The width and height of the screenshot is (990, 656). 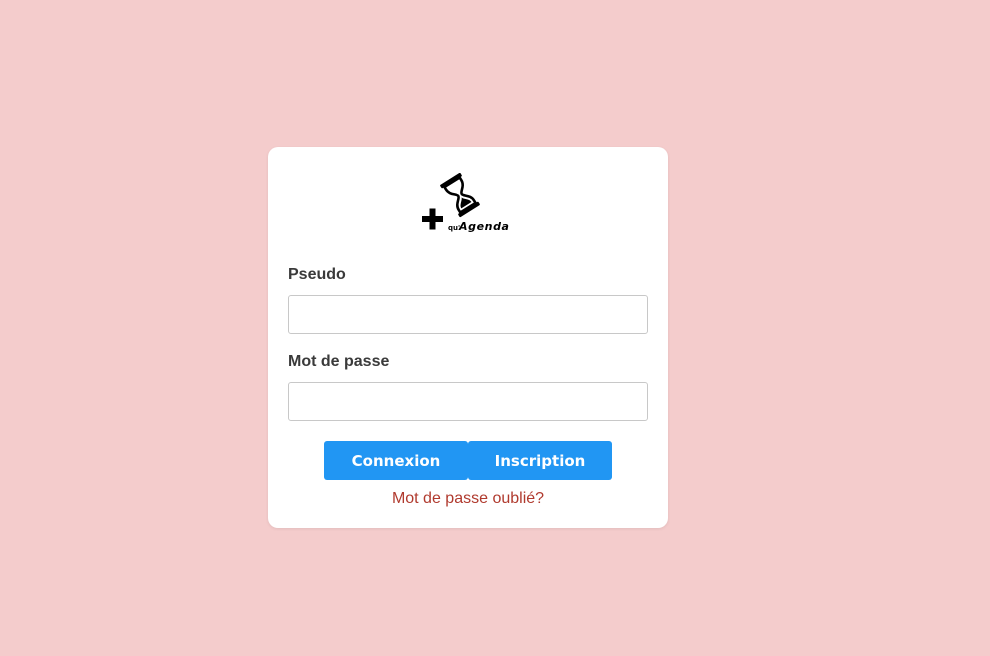 I want to click on password-input, so click(x=468, y=401).